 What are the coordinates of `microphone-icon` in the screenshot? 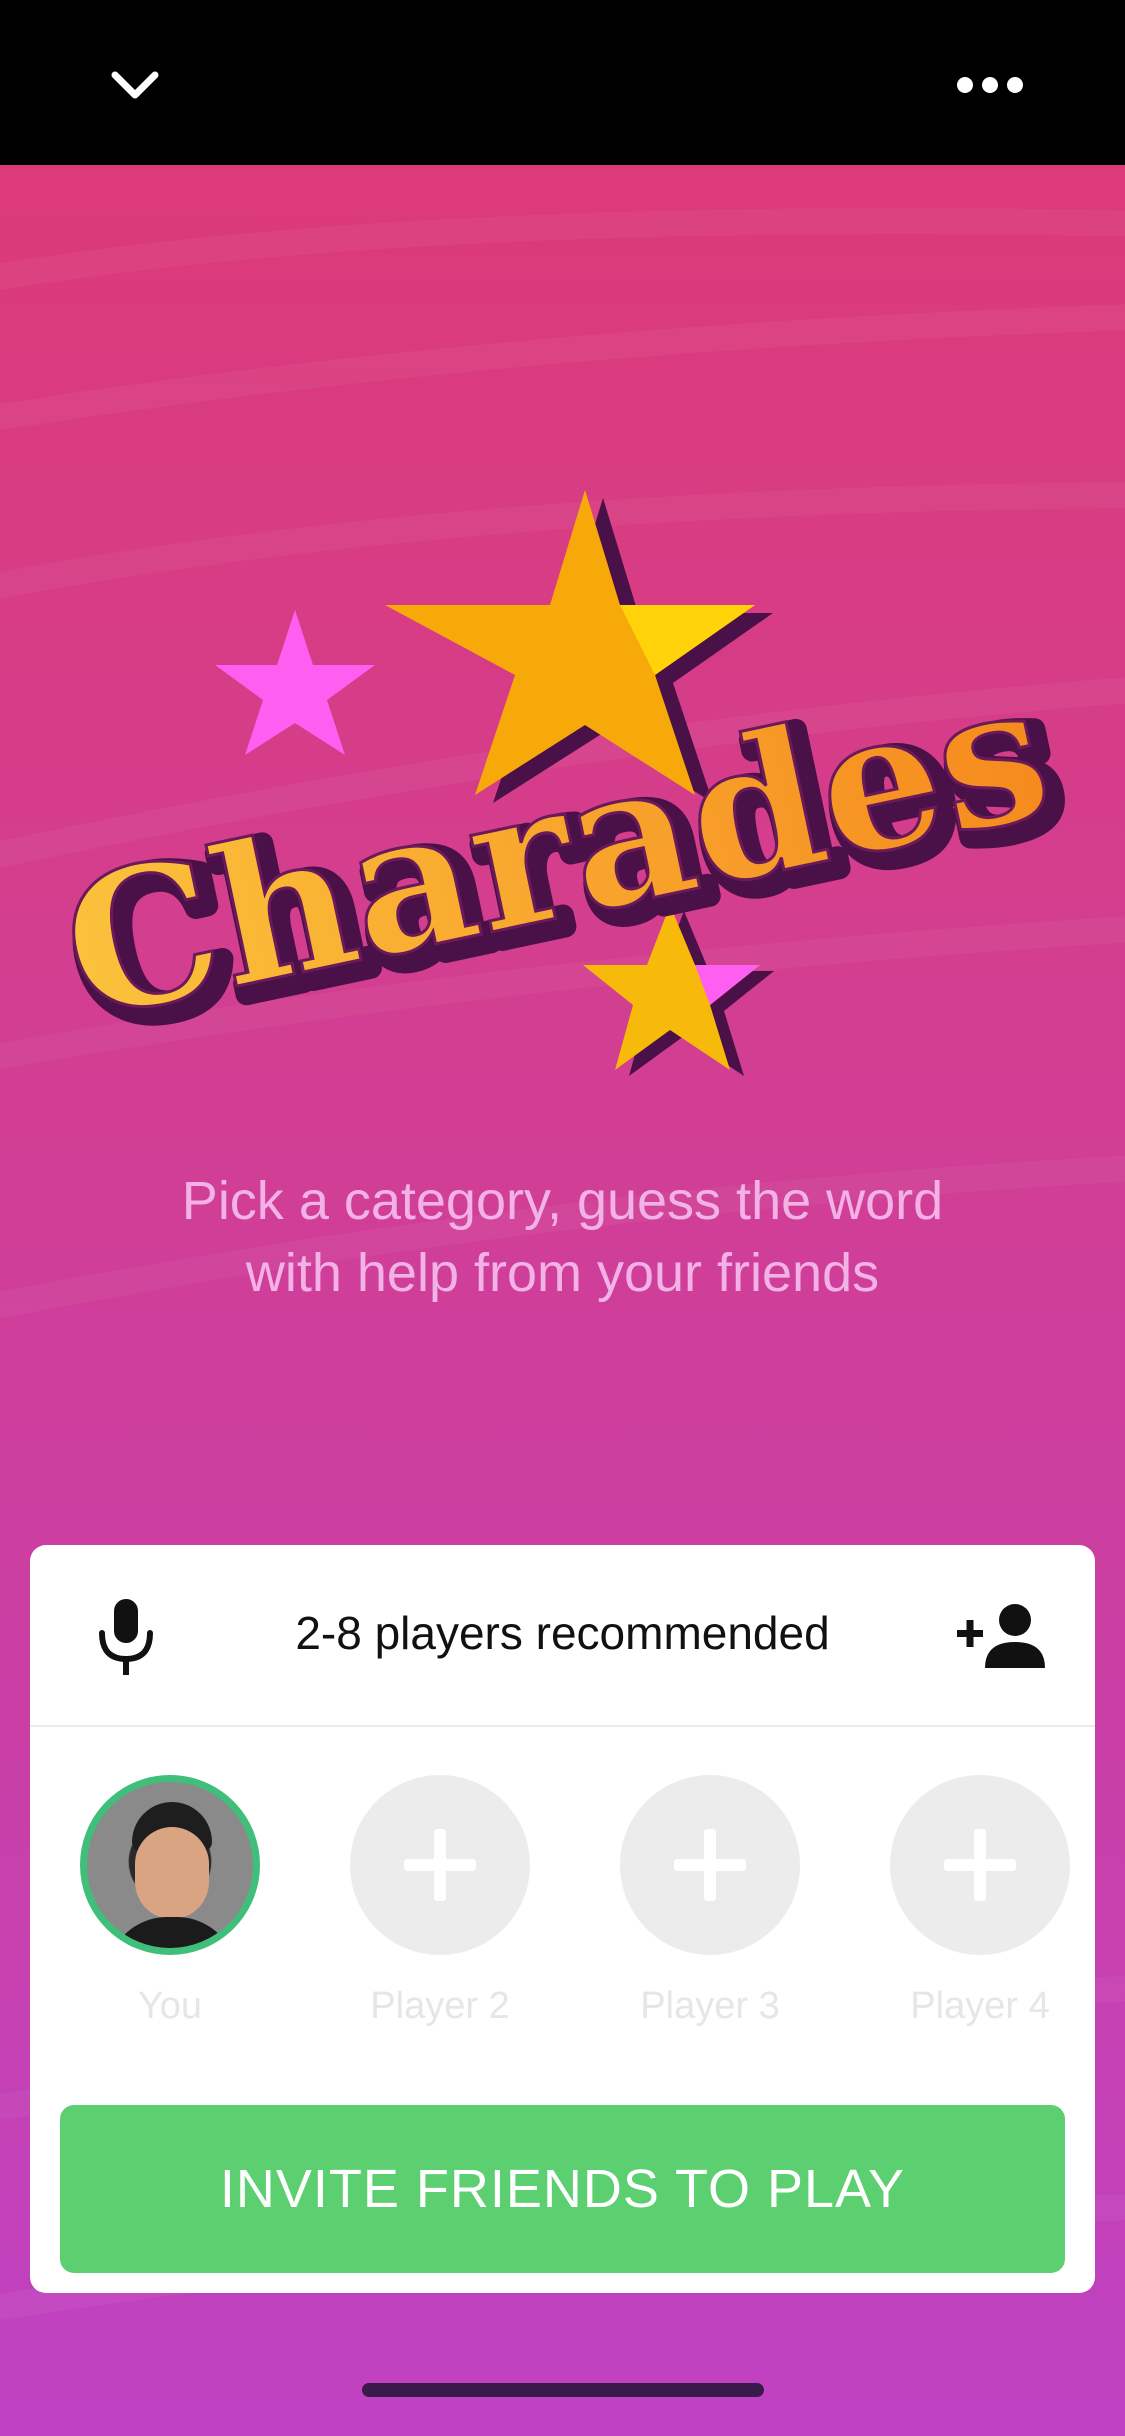 It's located at (126, 1637).